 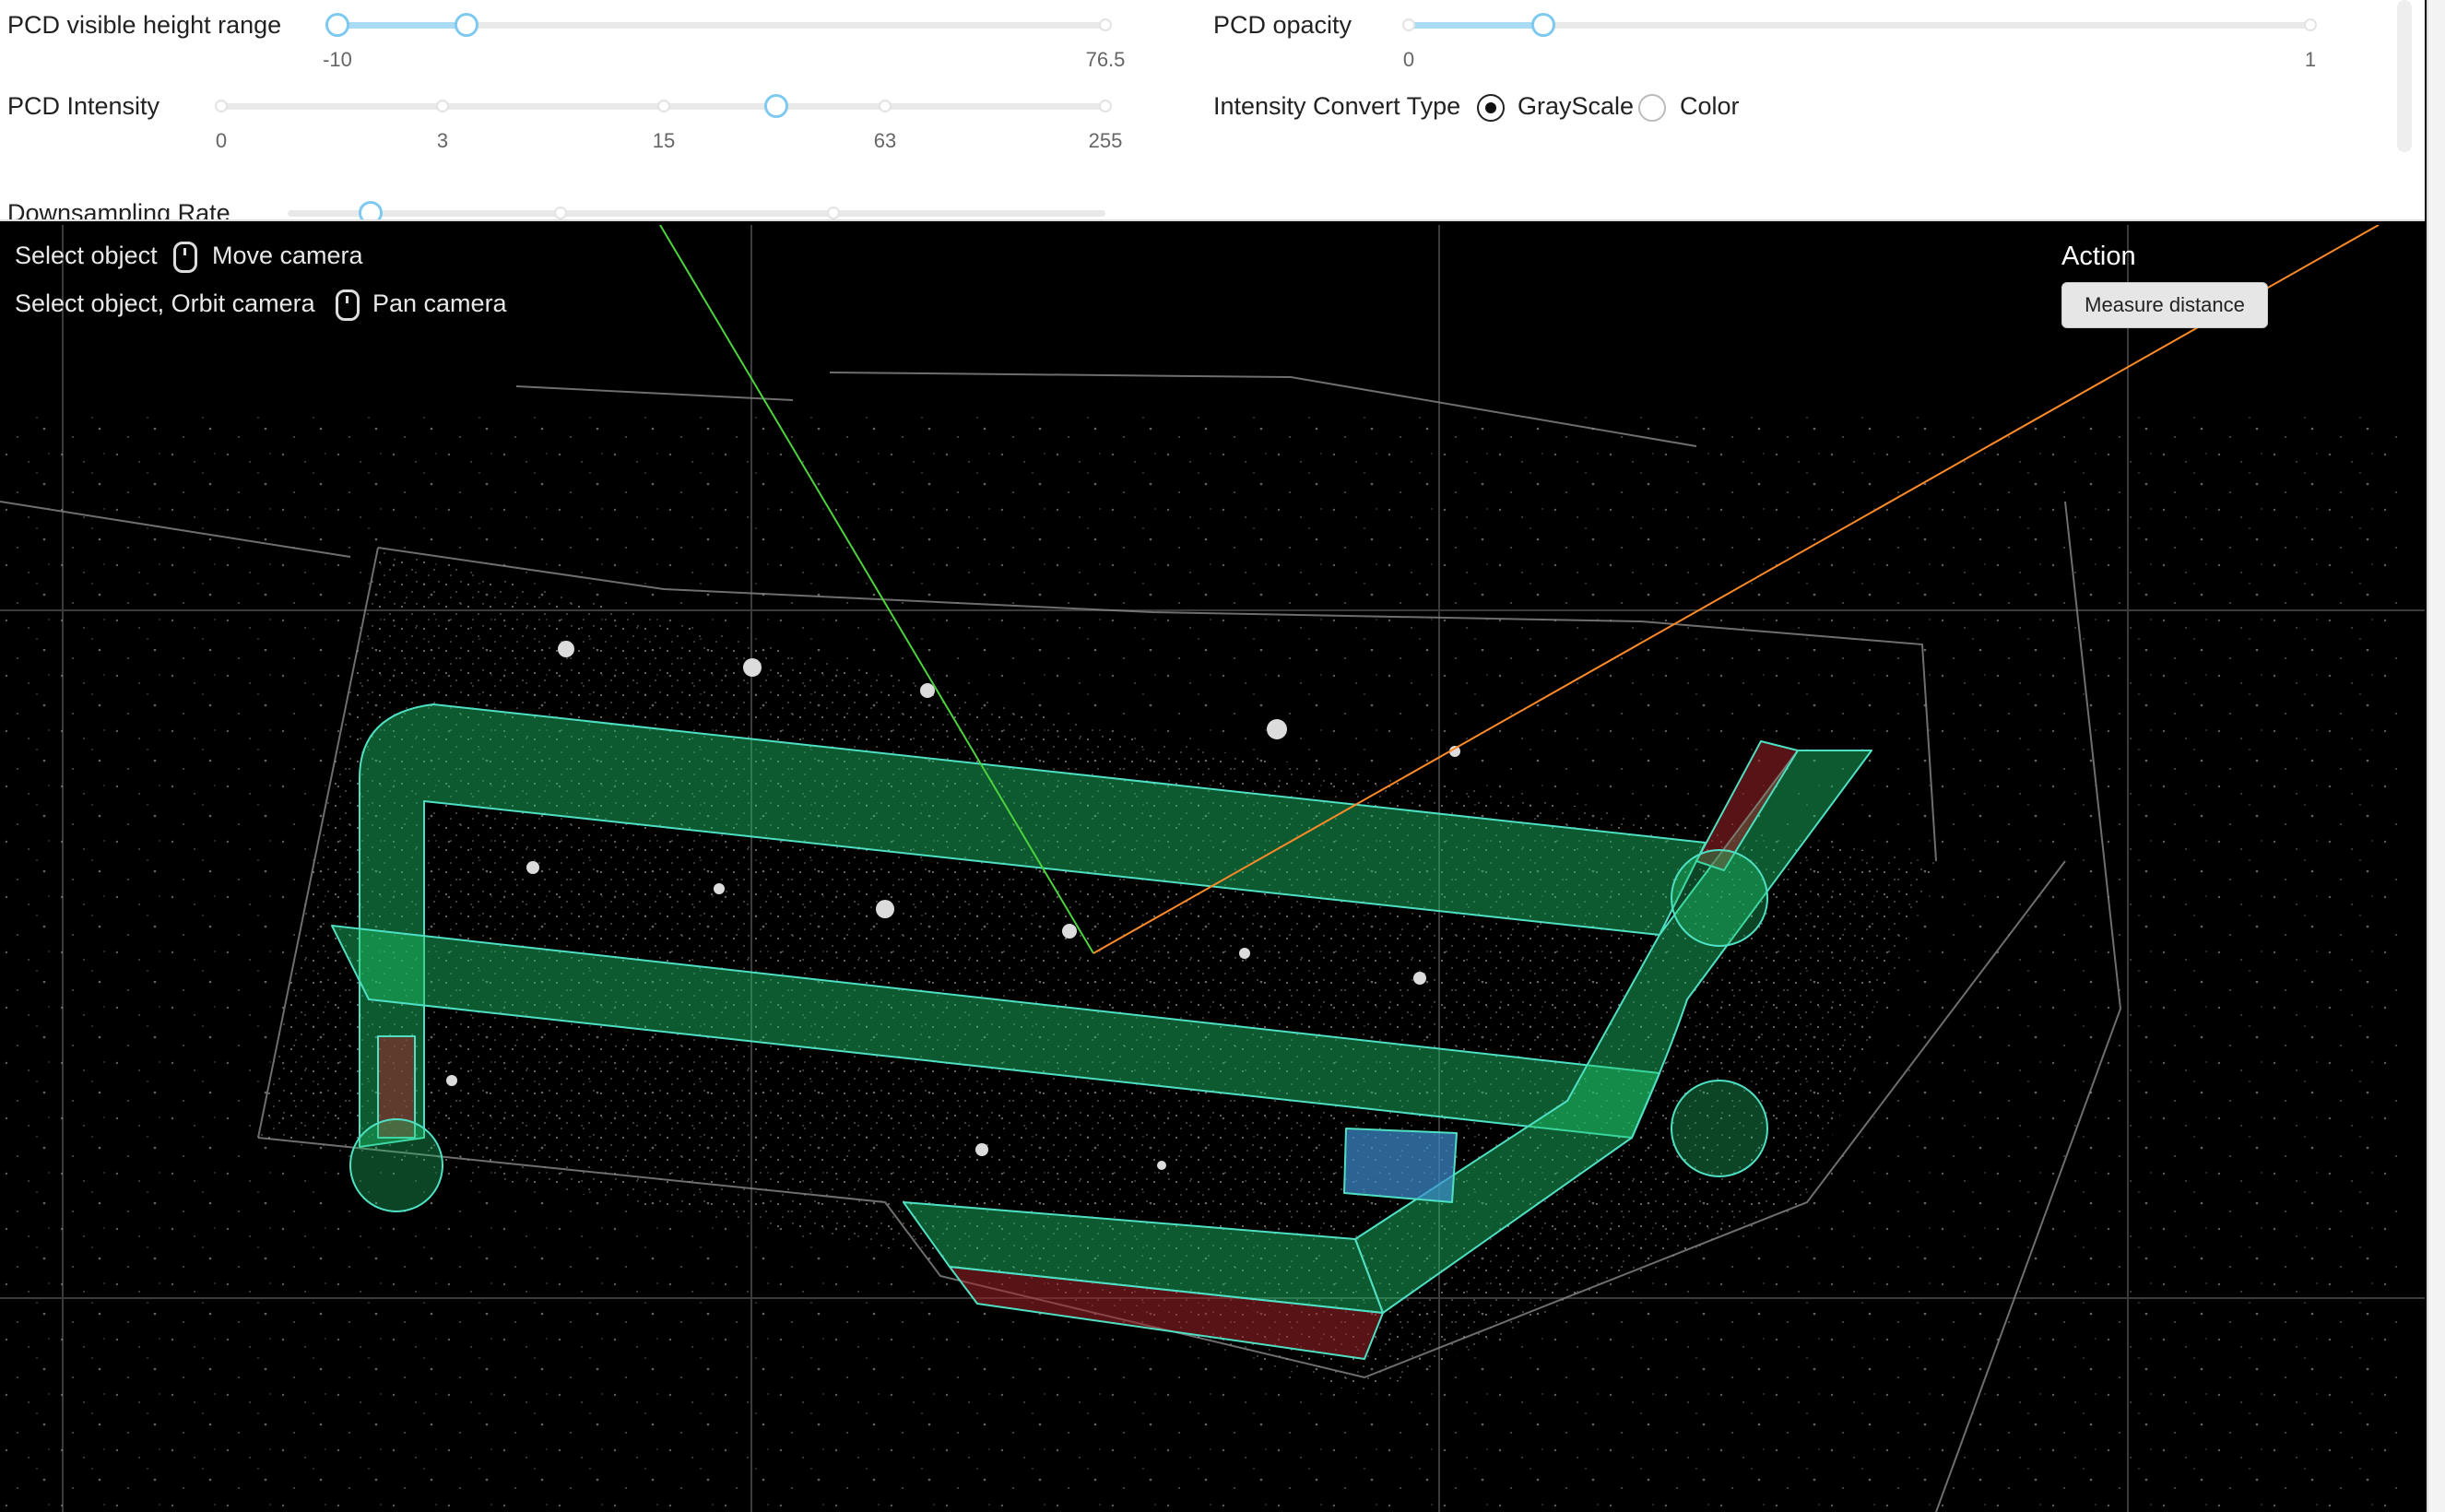 What do you see at coordinates (337, 25) in the screenshot?
I see `height-range-low-handle` at bounding box center [337, 25].